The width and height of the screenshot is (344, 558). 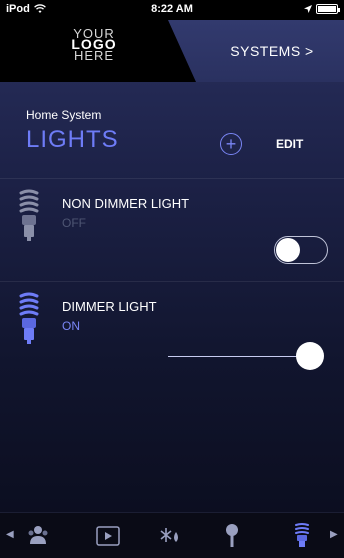 I want to click on edit-button: EDIT, so click(x=289, y=144).